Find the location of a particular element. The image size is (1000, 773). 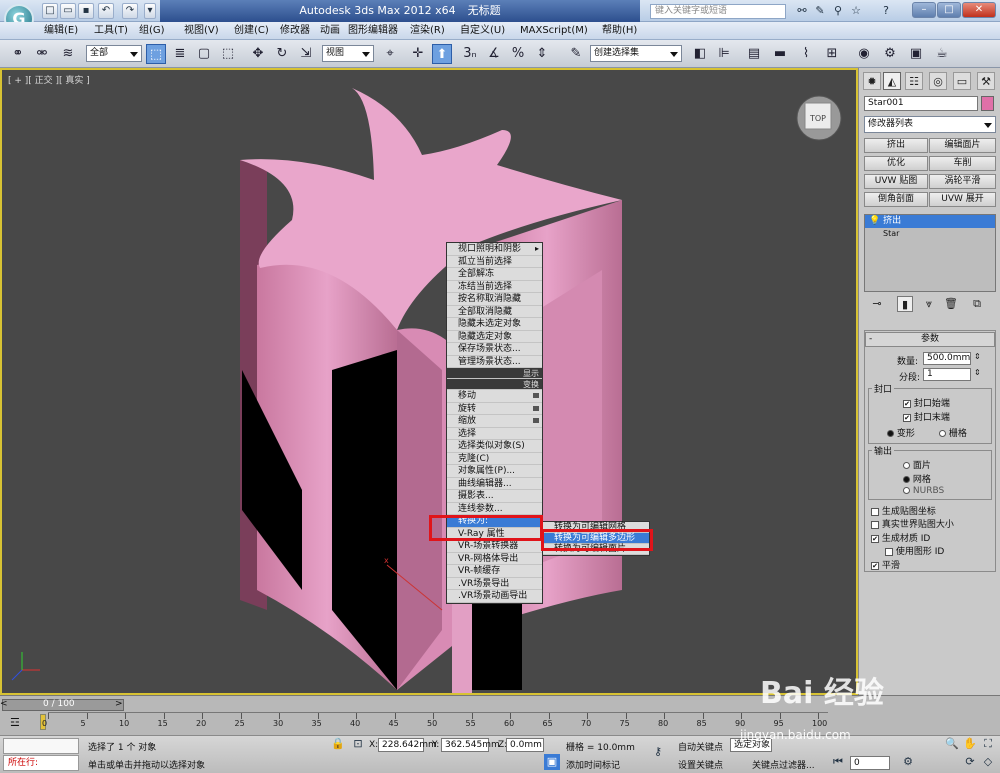

context-menu-item: VR-网格体导出 is located at coordinates (494, 559).